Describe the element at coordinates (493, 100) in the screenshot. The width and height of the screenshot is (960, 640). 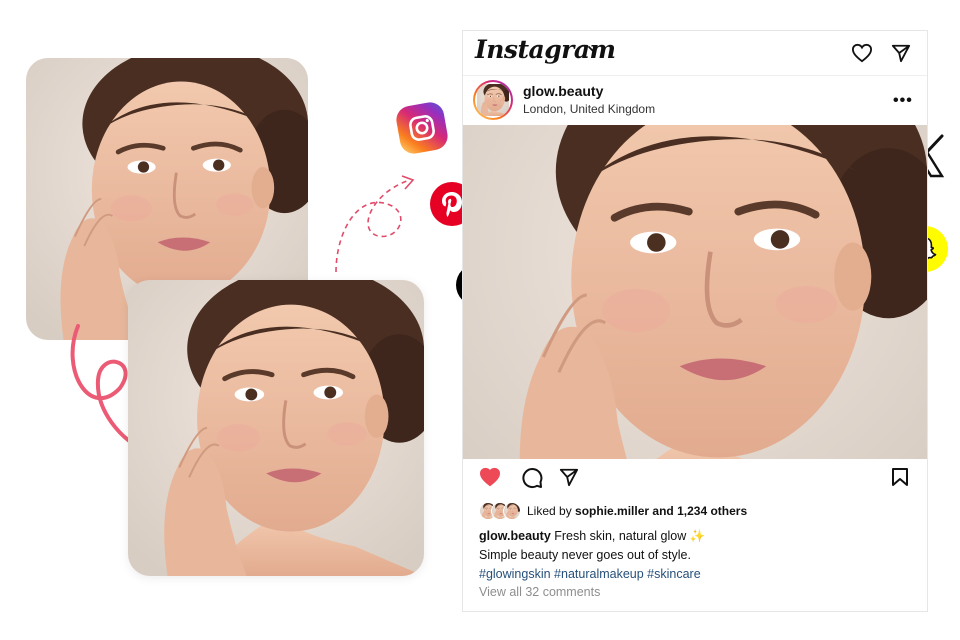
I see `avatar` at that location.